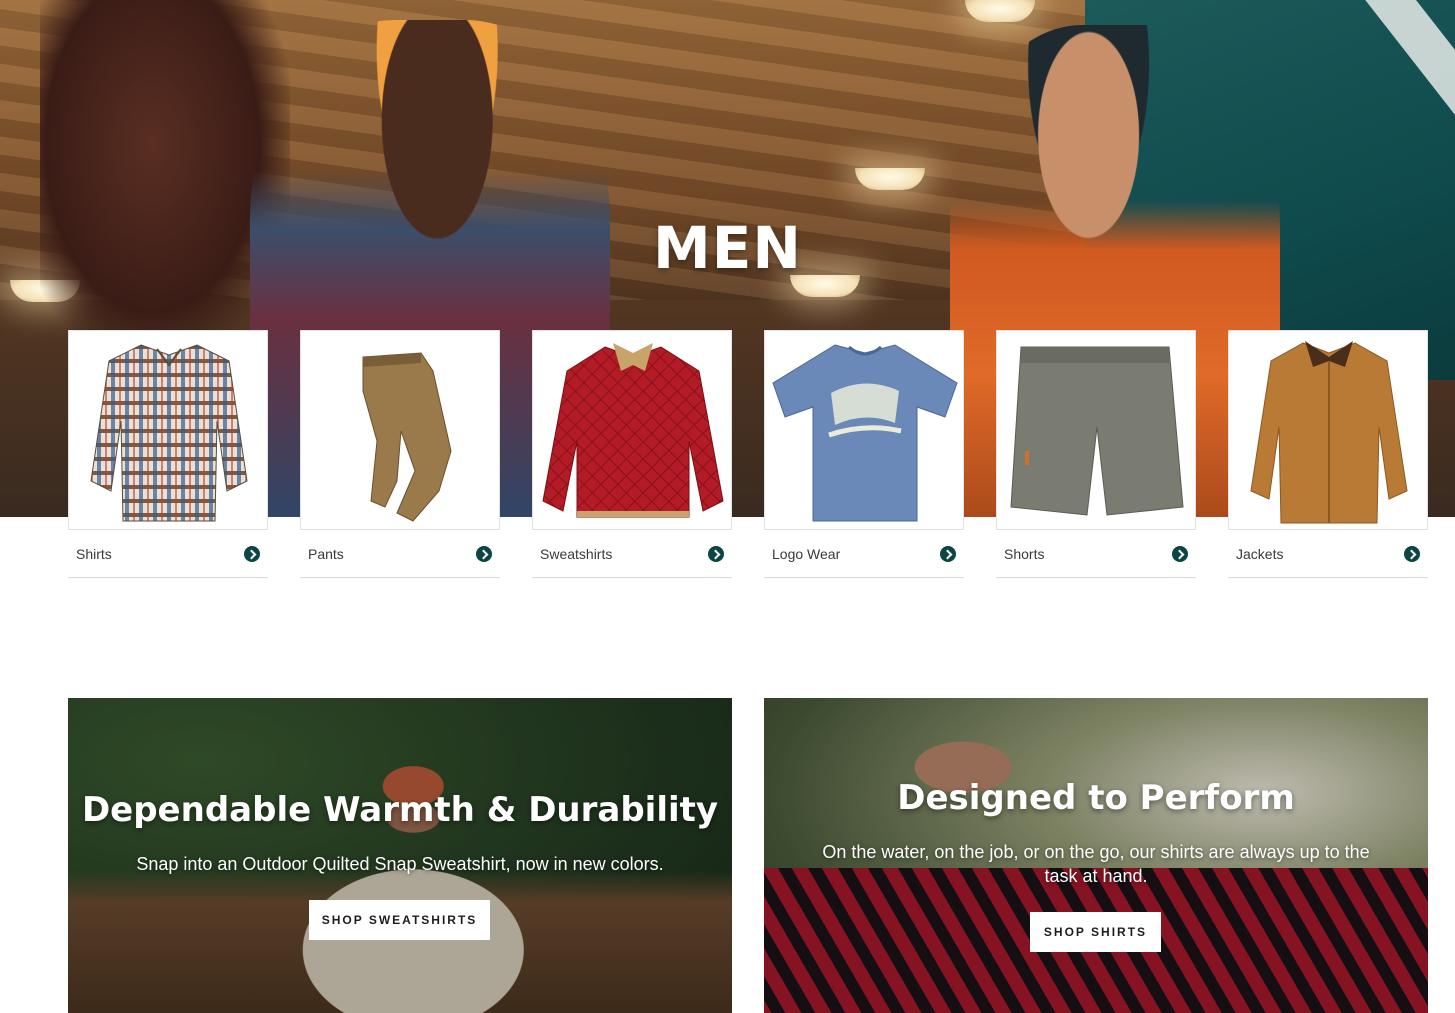 Image resolution: width=1455 pixels, height=1013 pixels. Describe the element at coordinates (168, 554) in the screenshot. I see `category-row: Shirts` at that location.